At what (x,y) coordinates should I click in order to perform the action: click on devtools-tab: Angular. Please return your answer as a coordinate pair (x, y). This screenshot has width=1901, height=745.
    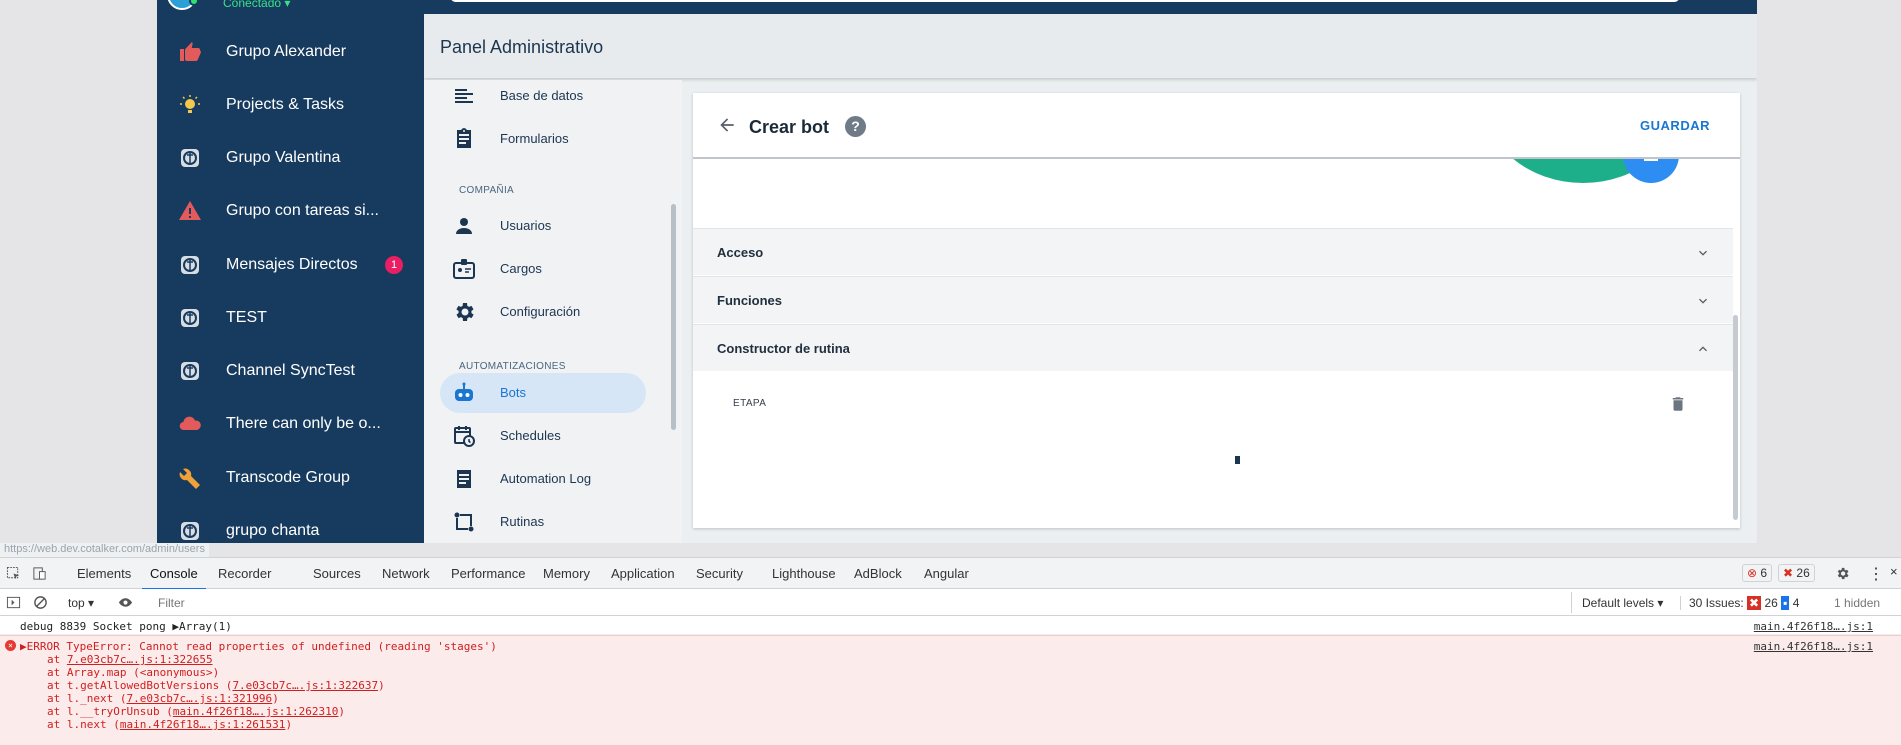
    Looking at the image, I should click on (946, 573).